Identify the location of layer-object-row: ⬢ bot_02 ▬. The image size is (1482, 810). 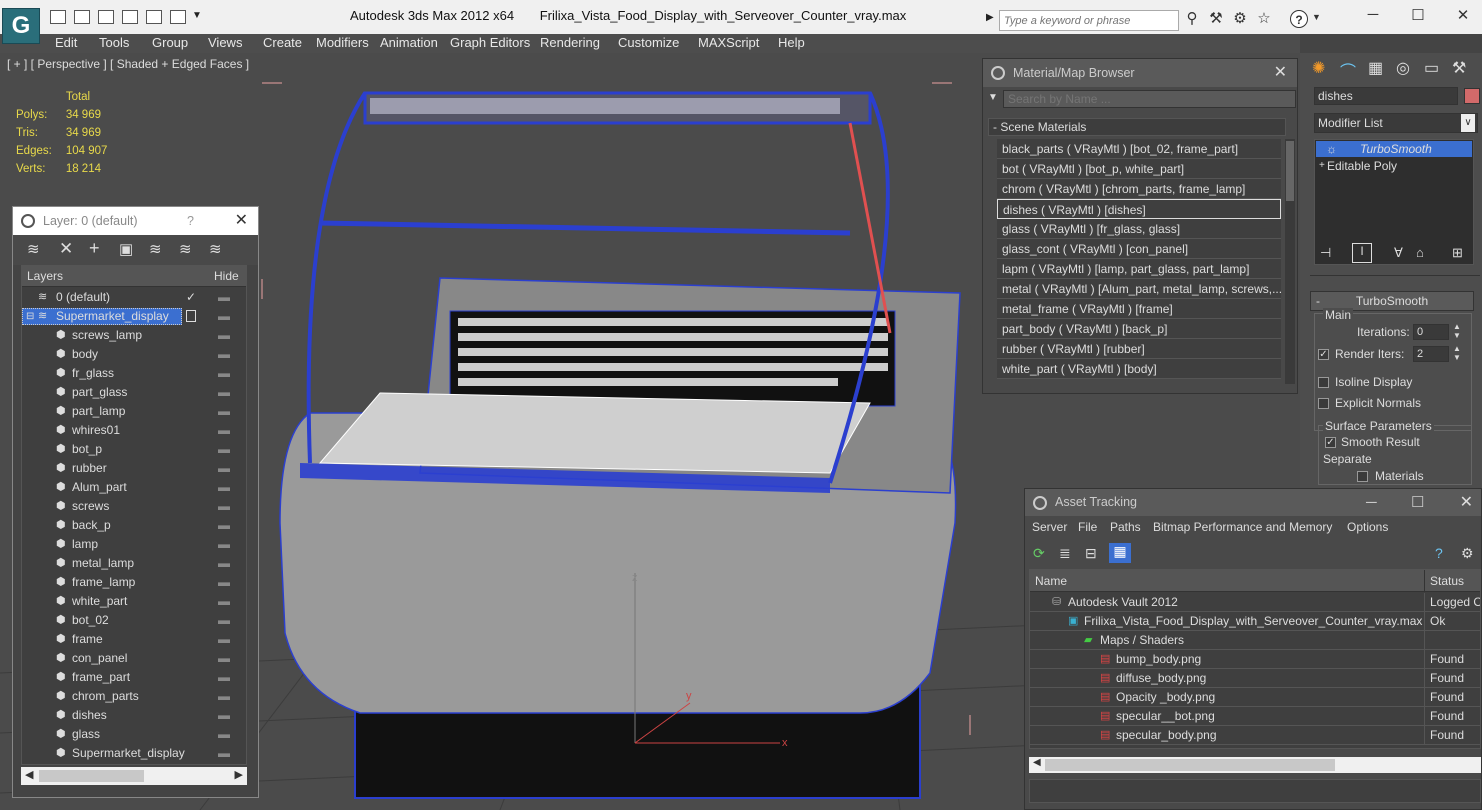
(134, 620).